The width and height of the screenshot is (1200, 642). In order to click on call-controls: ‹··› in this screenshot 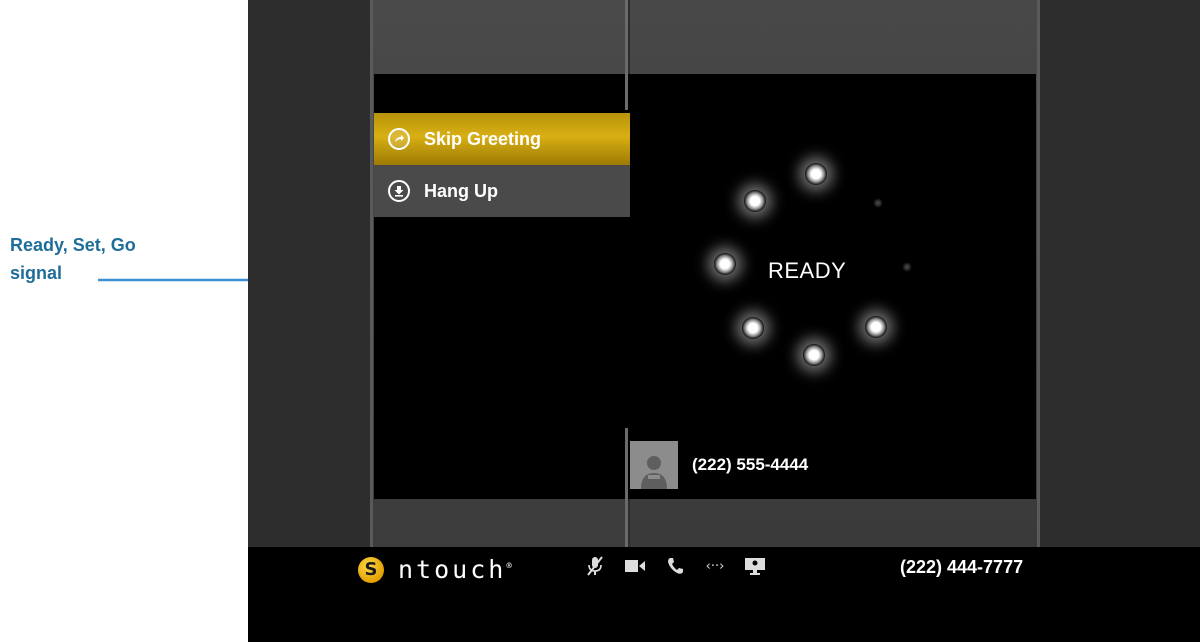, I will do `click(675, 566)`.